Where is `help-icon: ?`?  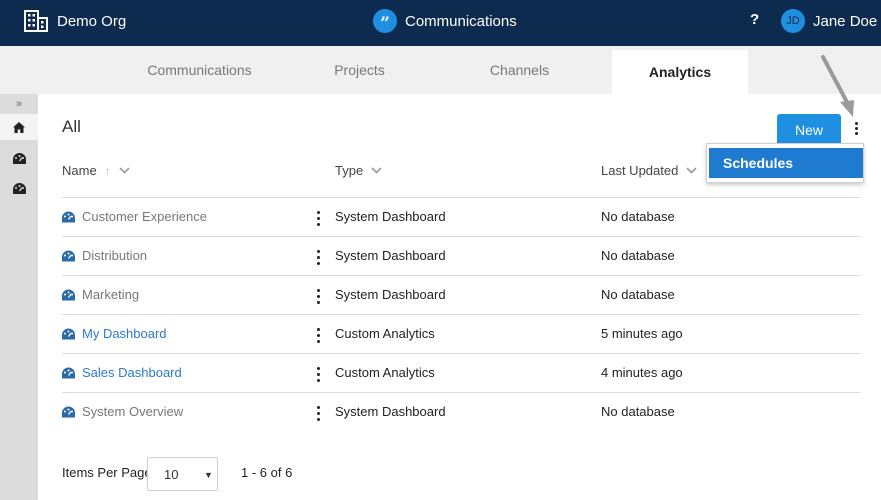 help-icon: ? is located at coordinates (754, 19).